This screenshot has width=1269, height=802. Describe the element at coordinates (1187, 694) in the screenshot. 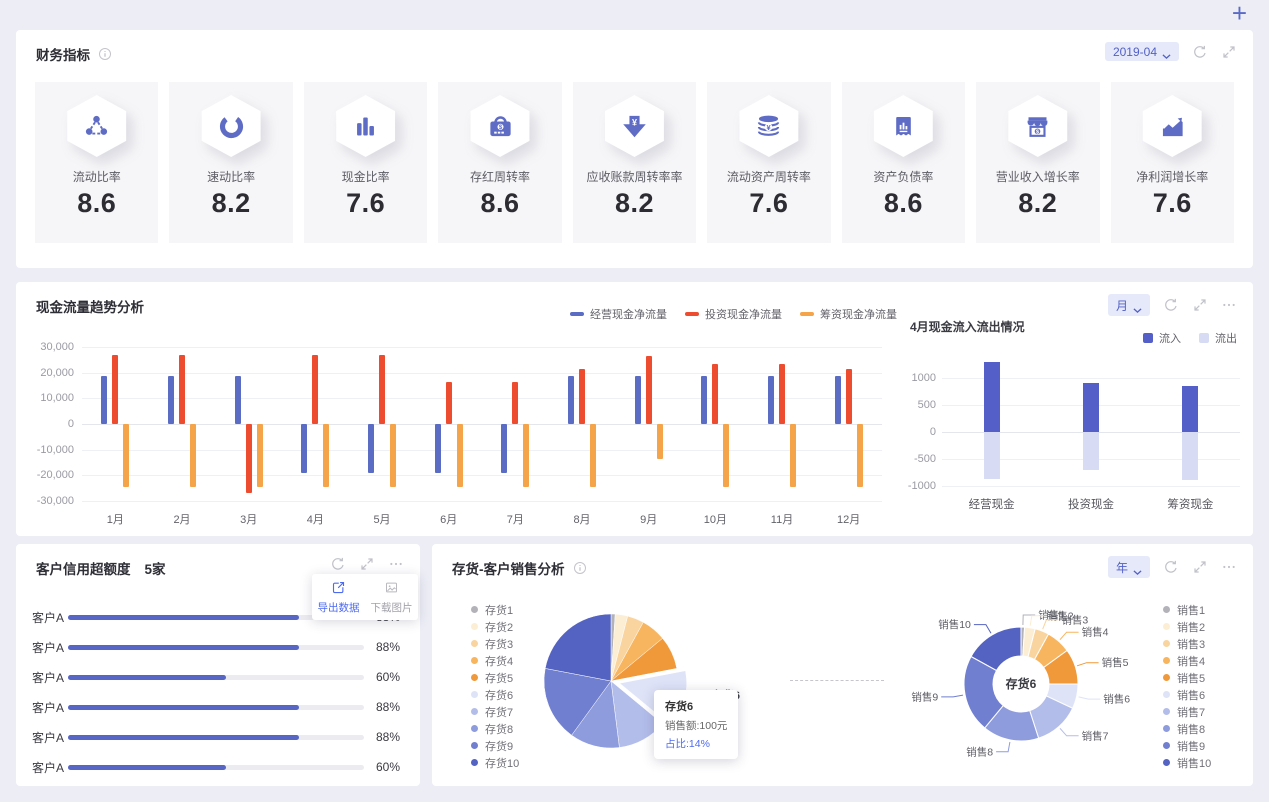

I see `legend-item: 销售6` at that location.